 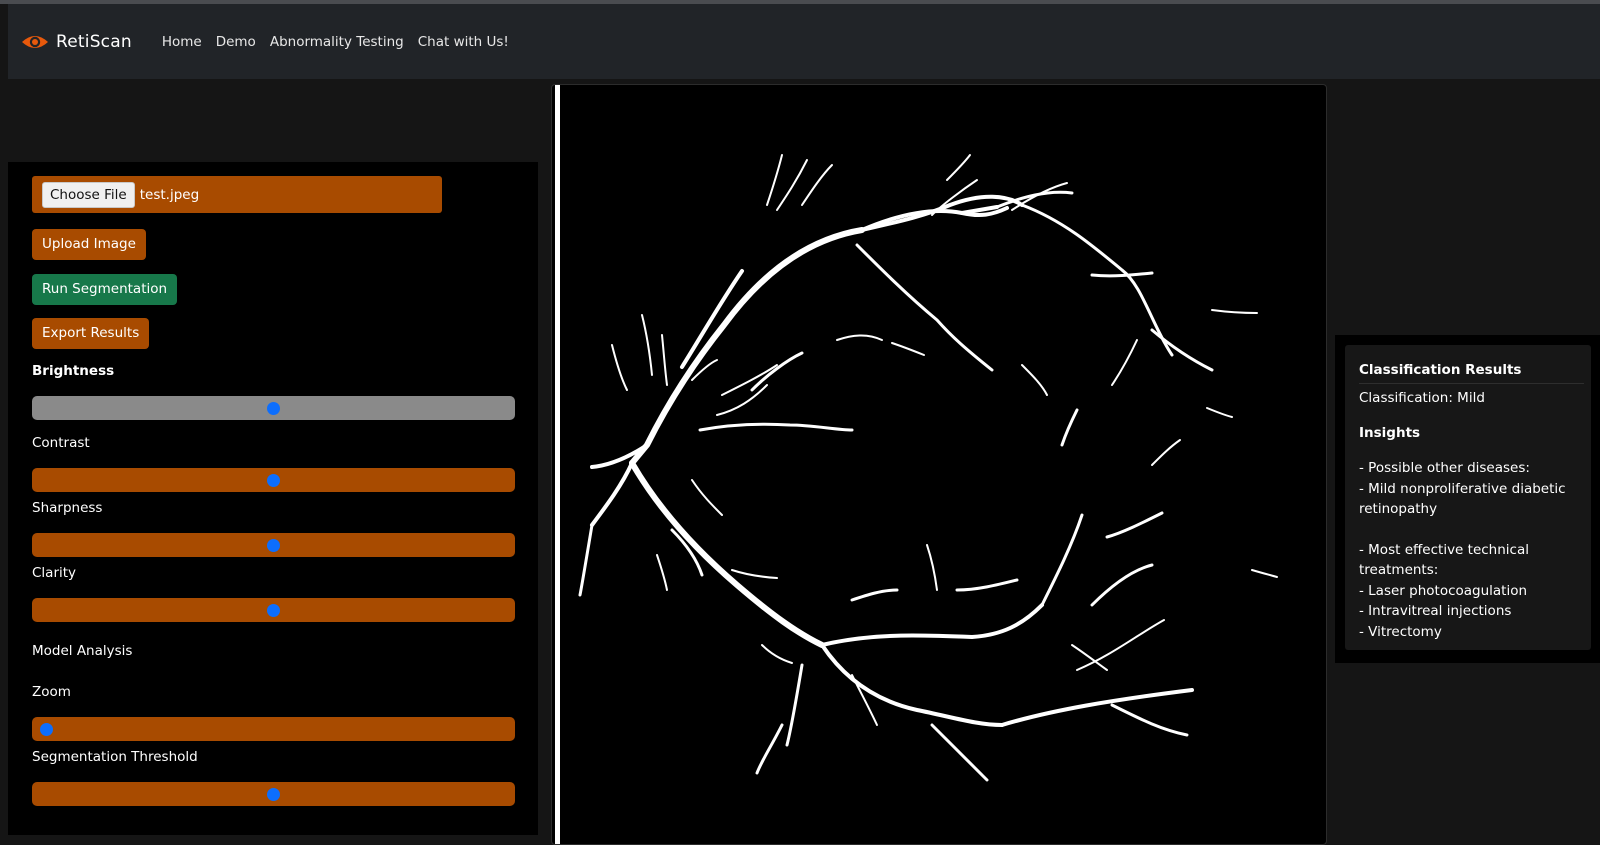 I want to click on brand-logo: RetiScan, so click(x=76, y=42).